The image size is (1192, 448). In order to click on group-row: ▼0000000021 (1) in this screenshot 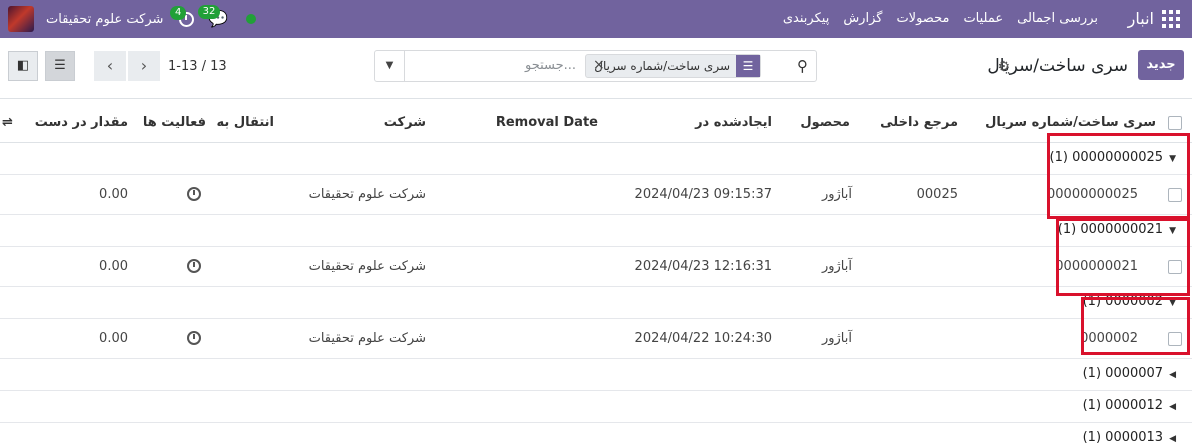, I will do `click(596, 231)`.